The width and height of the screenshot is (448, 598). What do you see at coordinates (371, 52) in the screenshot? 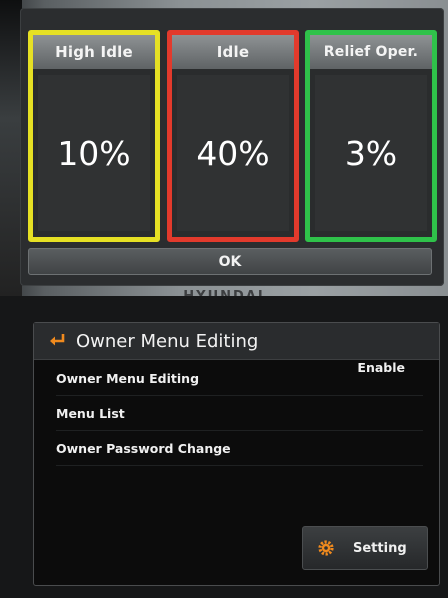
I see `relief-oper-label: Relief Oper.` at bounding box center [371, 52].